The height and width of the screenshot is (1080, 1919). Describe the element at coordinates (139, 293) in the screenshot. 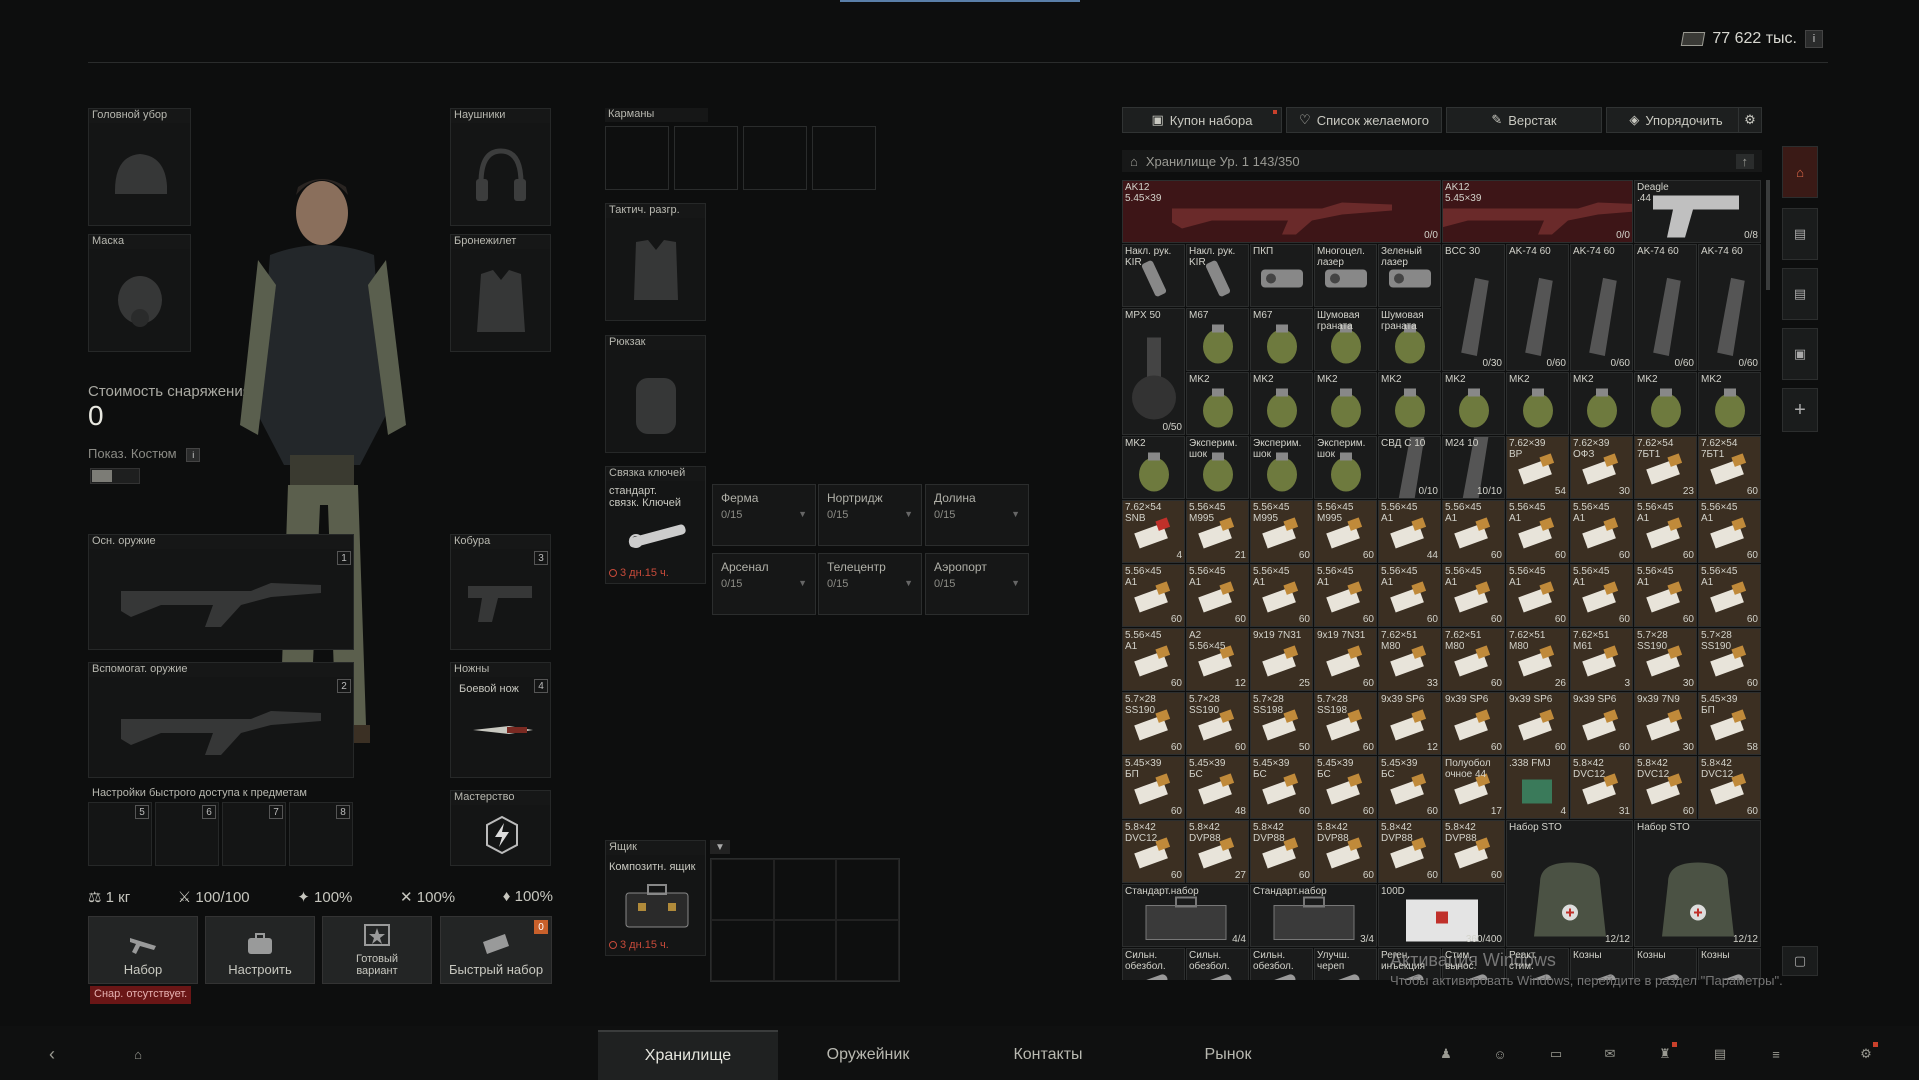

I see `slot-mask: Маска` at that location.